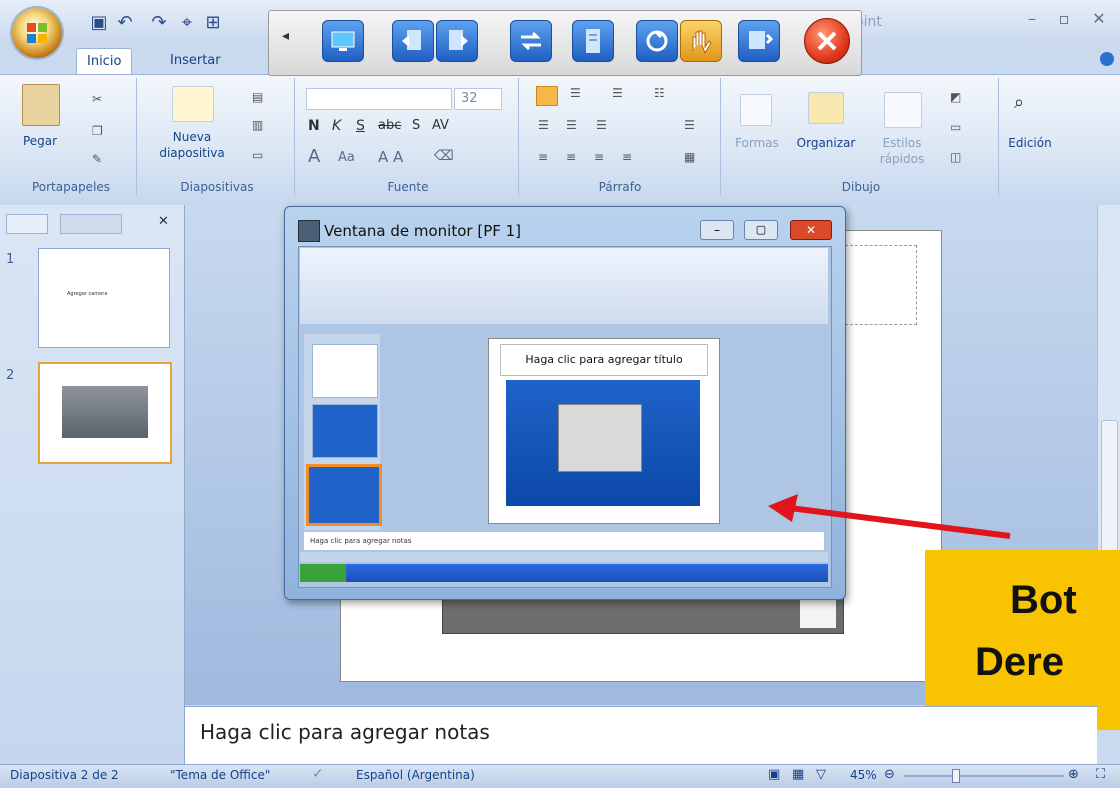 The height and width of the screenshot is (788, 1120). Describe the element at coordinates (1107, 59) in the screenshot. I see `help-icon` at that location.